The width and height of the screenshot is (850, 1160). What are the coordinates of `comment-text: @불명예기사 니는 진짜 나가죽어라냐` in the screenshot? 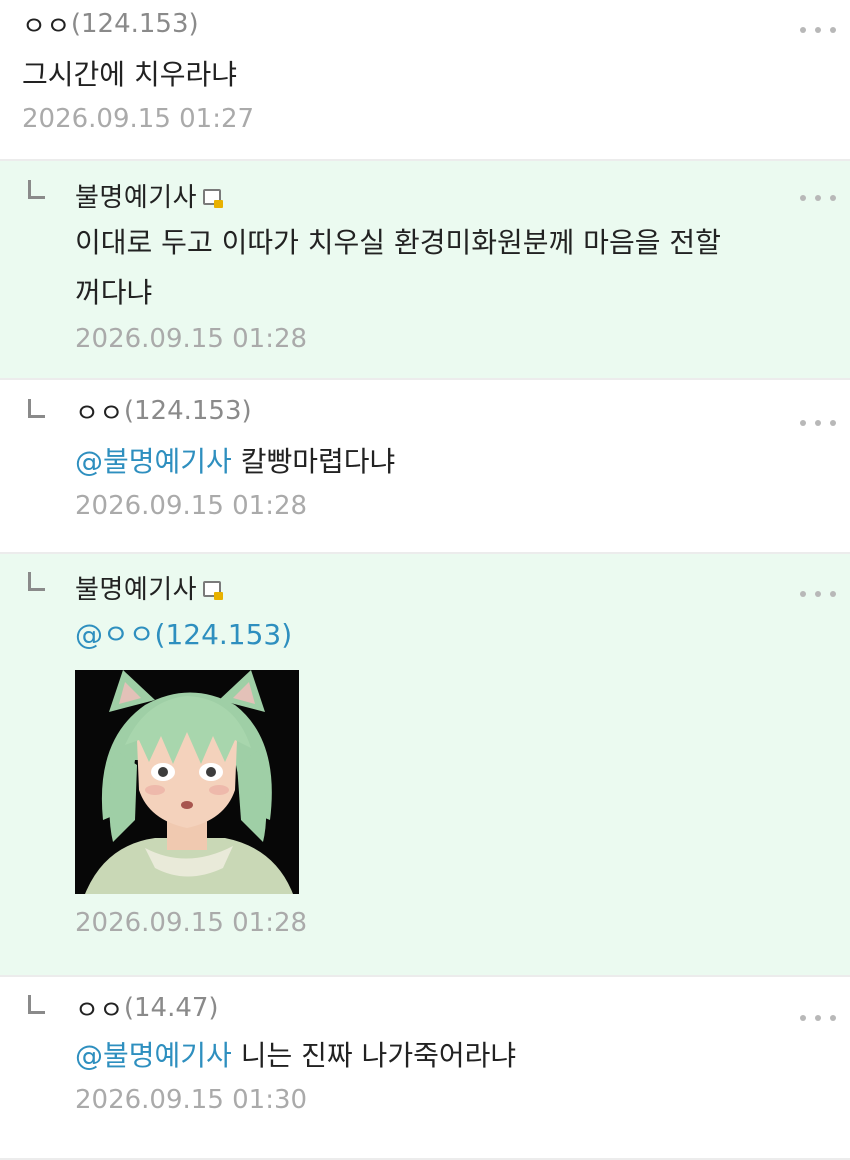 It's located at (296, 1055).